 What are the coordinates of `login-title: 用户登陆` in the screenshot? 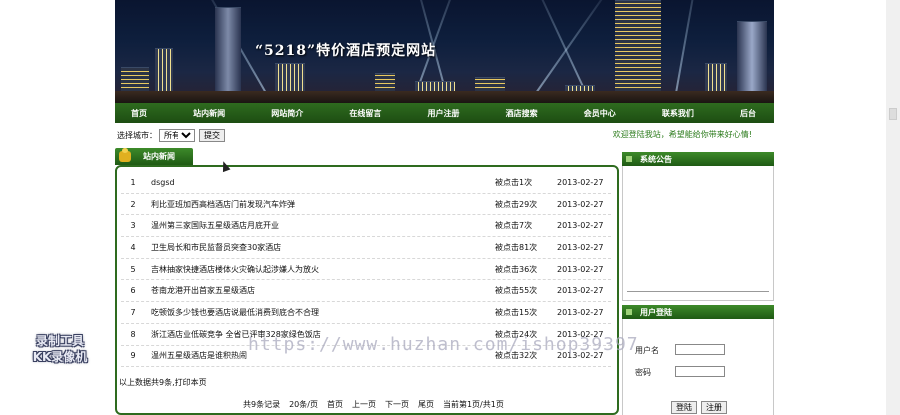 It's located at (656, 312).